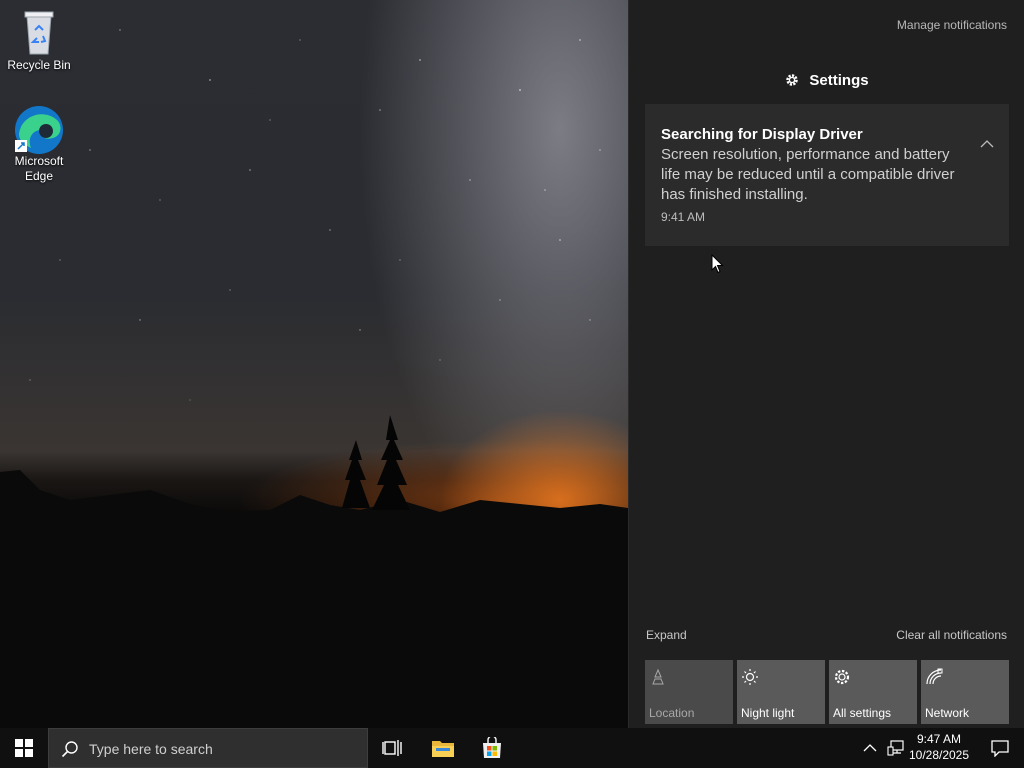  What do you see at coordinates (151, 749) in the screenshot?
I see `search-placeholder: Type here to search` at bounding box center [151, 749].